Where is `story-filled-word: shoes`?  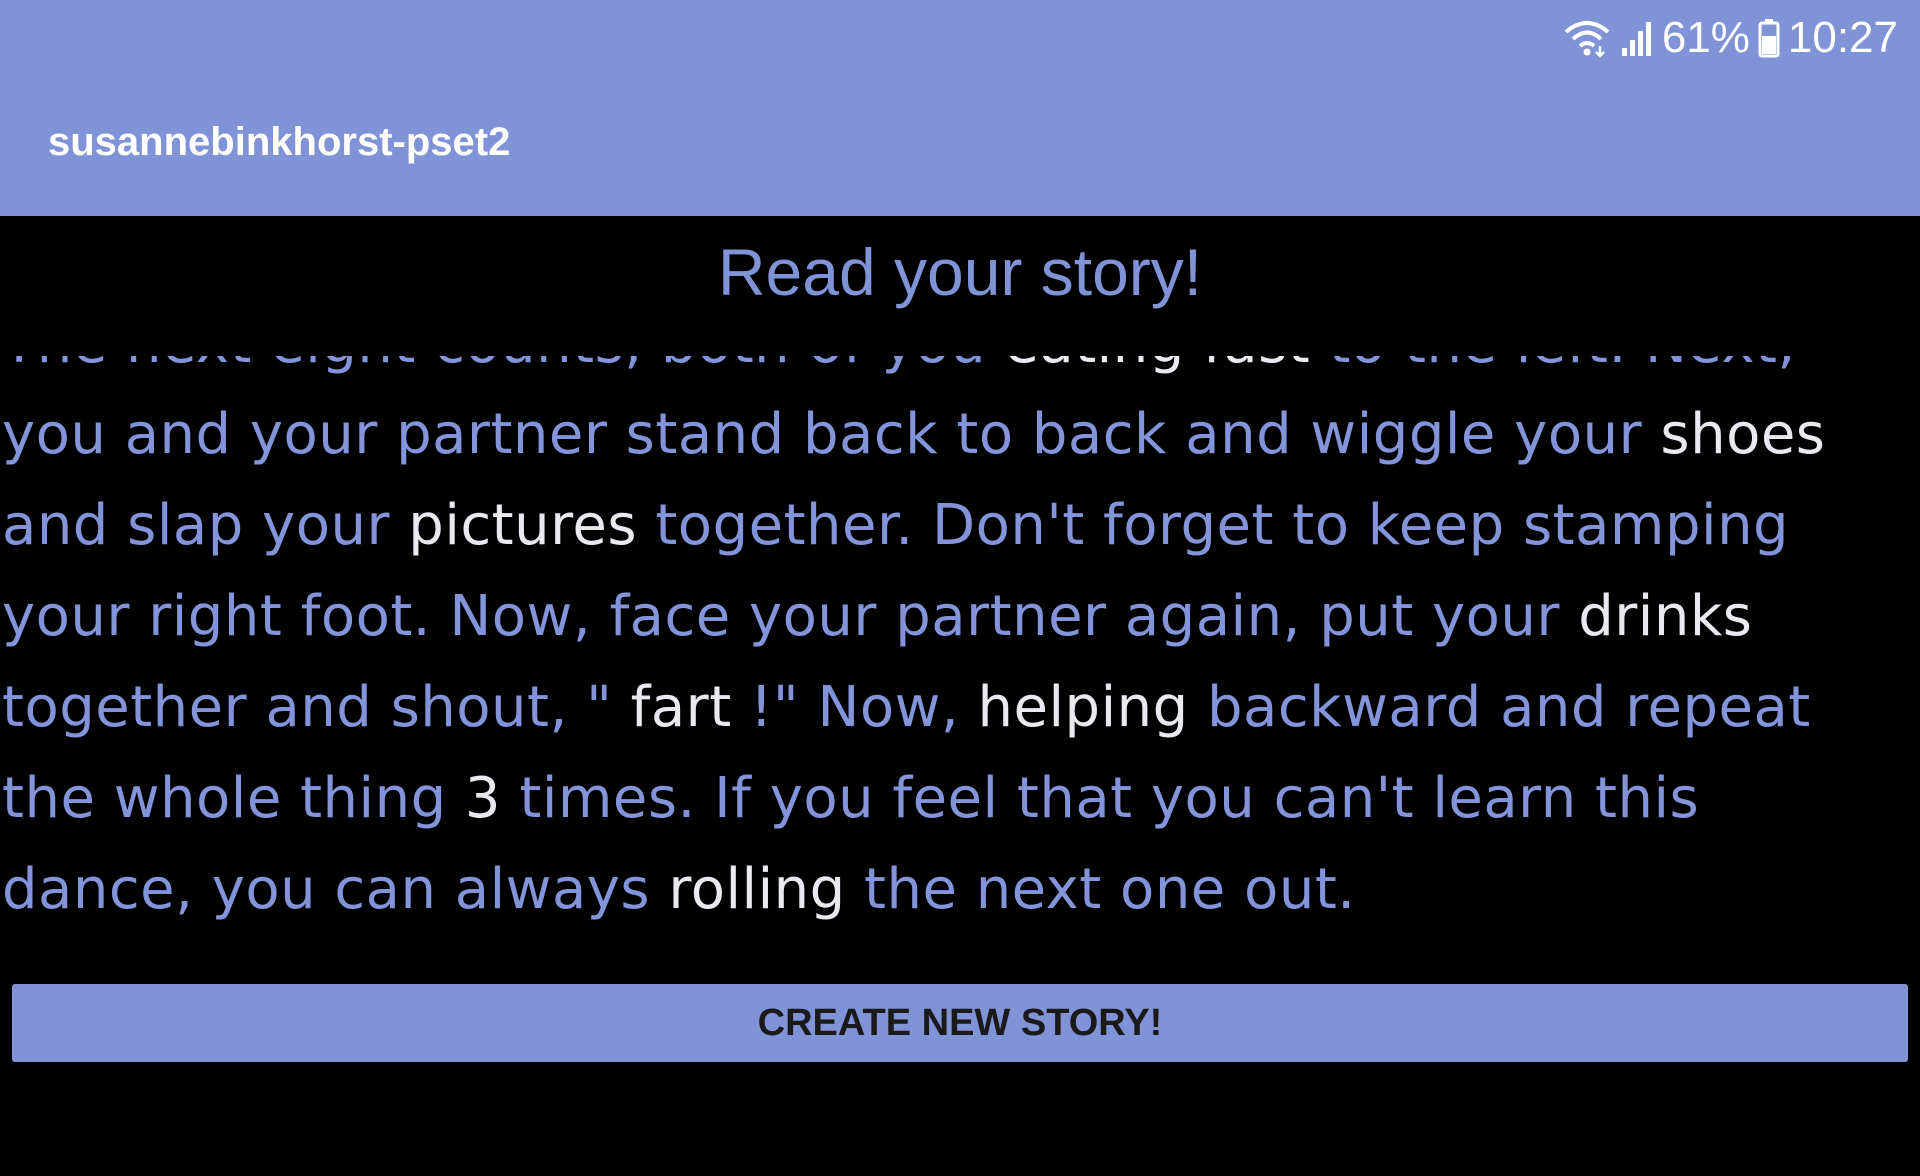
story-filled-word: shoes is located at coordinates (1743, 434).